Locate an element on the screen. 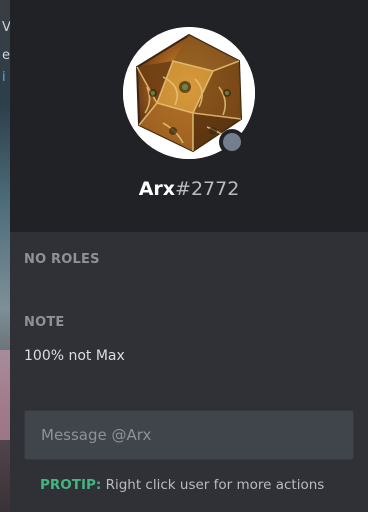 This screenshot has width=368, height=512. offline-status-icon is located at coordinates (232, 142).